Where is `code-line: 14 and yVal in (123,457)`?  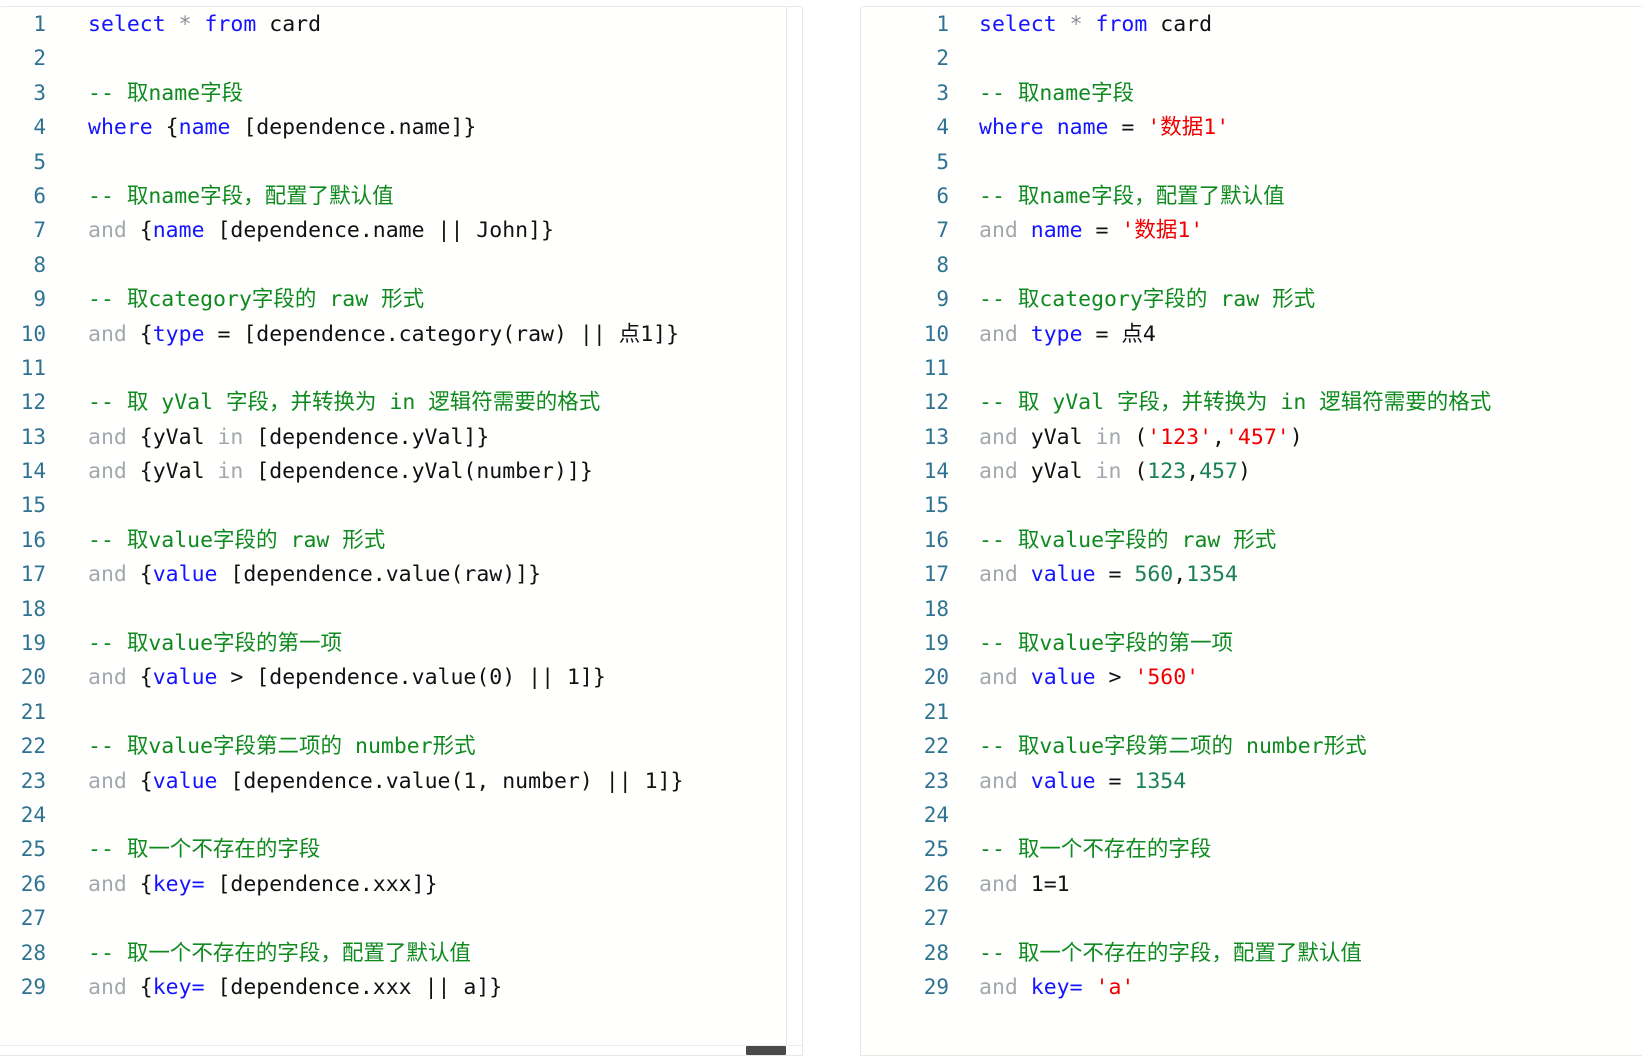
code-line: 14 and yVal in (123,457) is located at coordinates (1251, 471).